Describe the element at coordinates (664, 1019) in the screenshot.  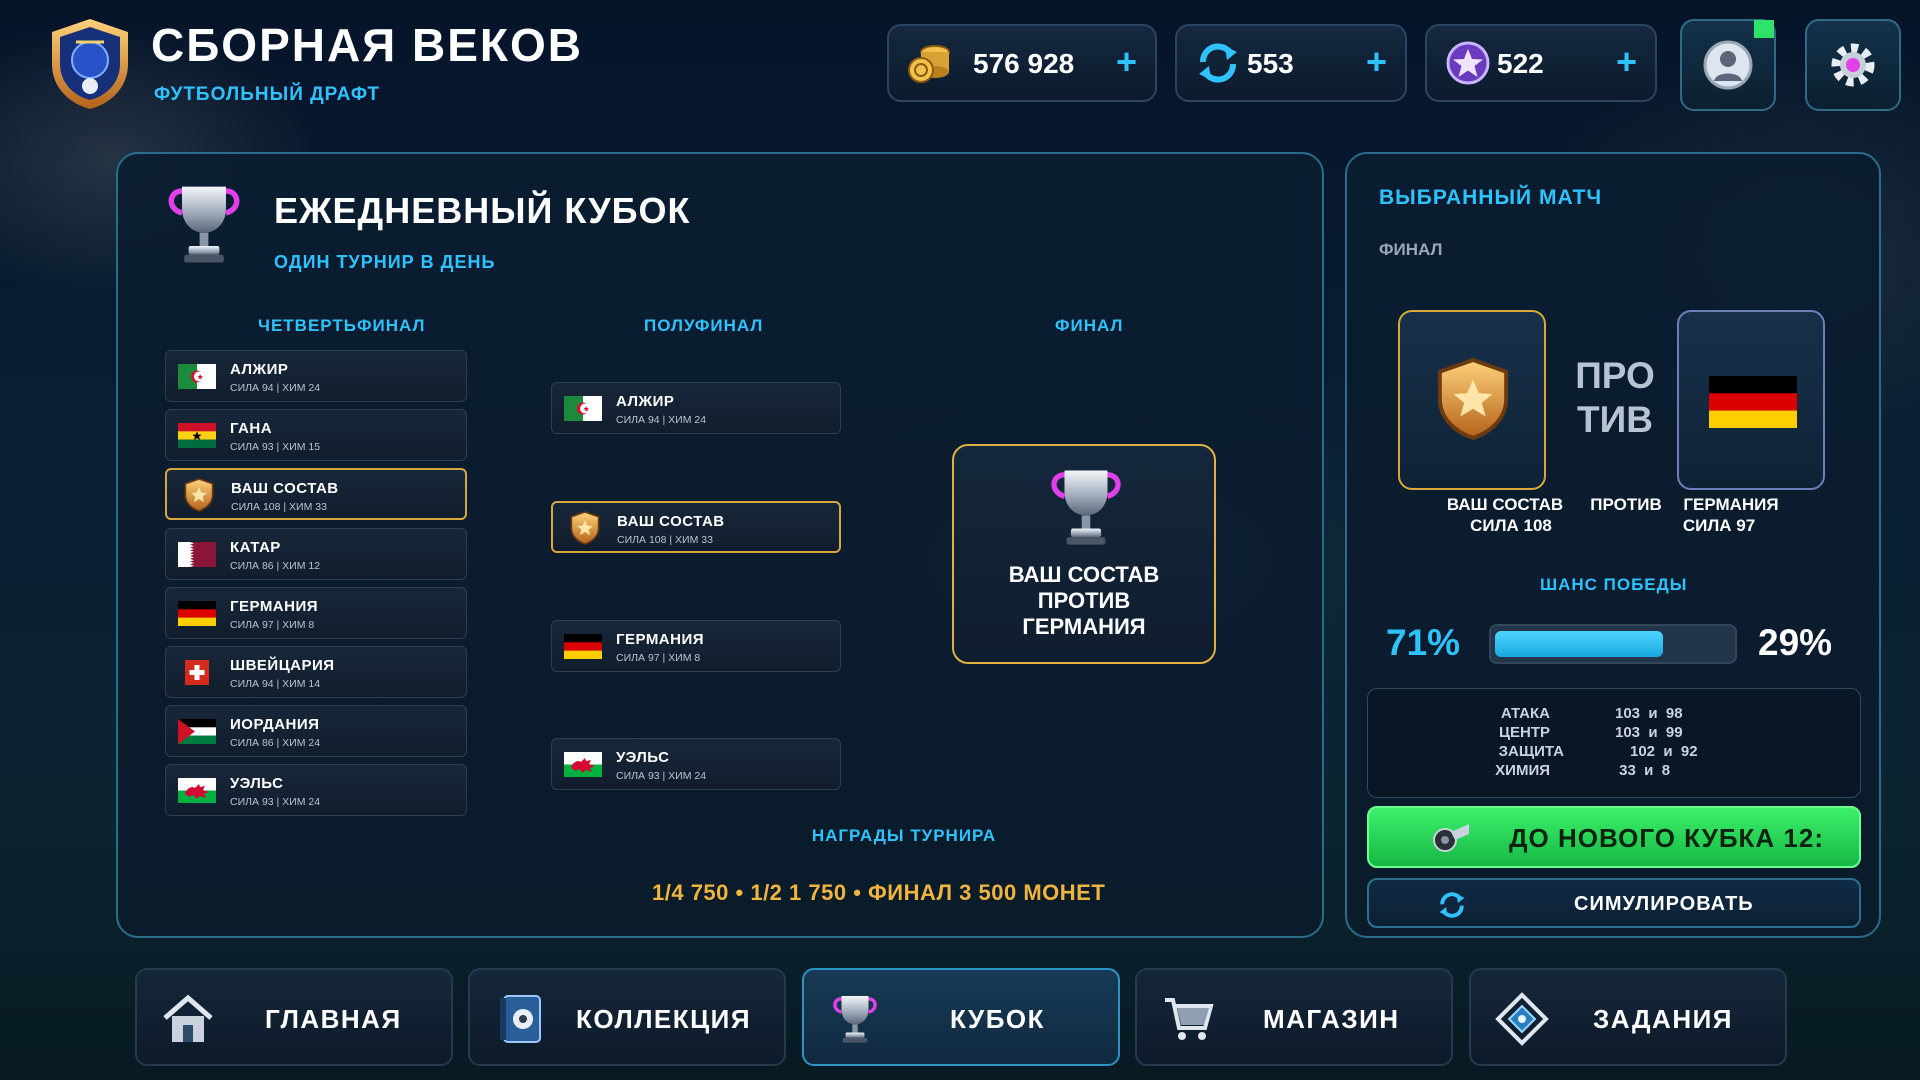
I see `nav-collection-label: КОЛЛЕКЦИЯ` at that location.